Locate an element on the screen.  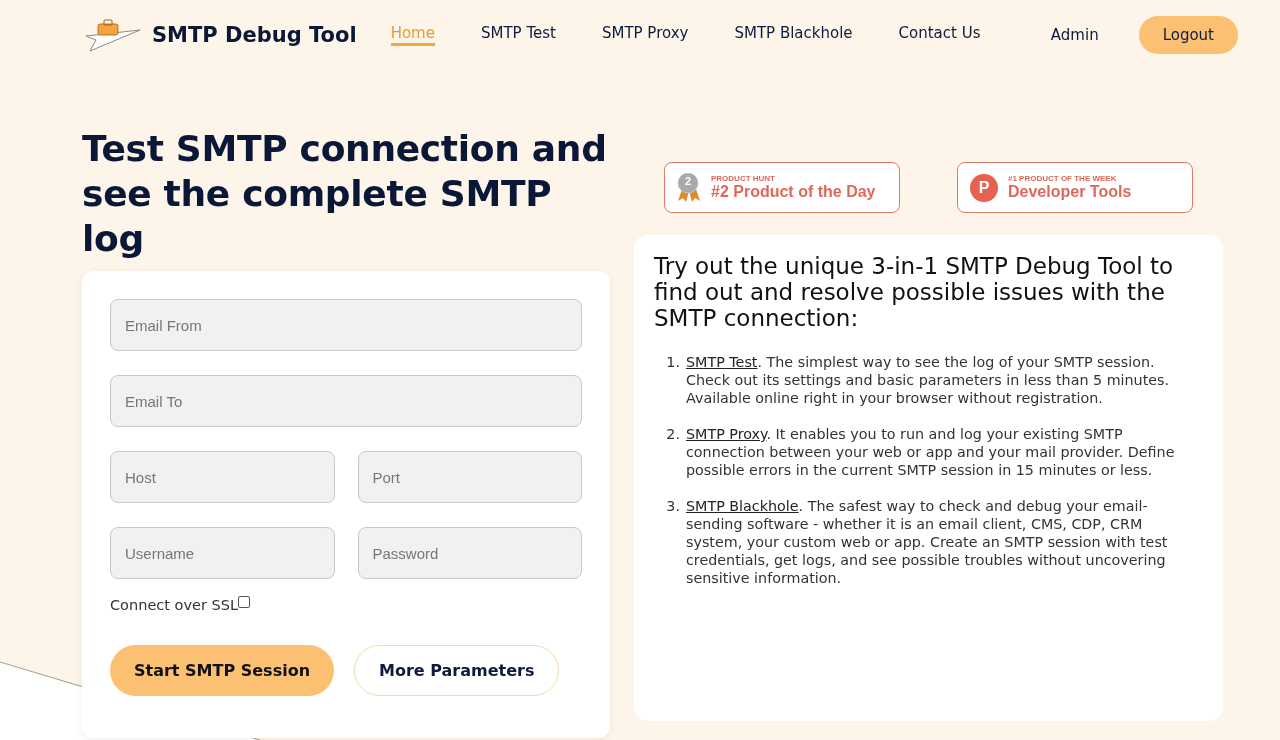
input-field: Username is located at coordinates (222, 553).